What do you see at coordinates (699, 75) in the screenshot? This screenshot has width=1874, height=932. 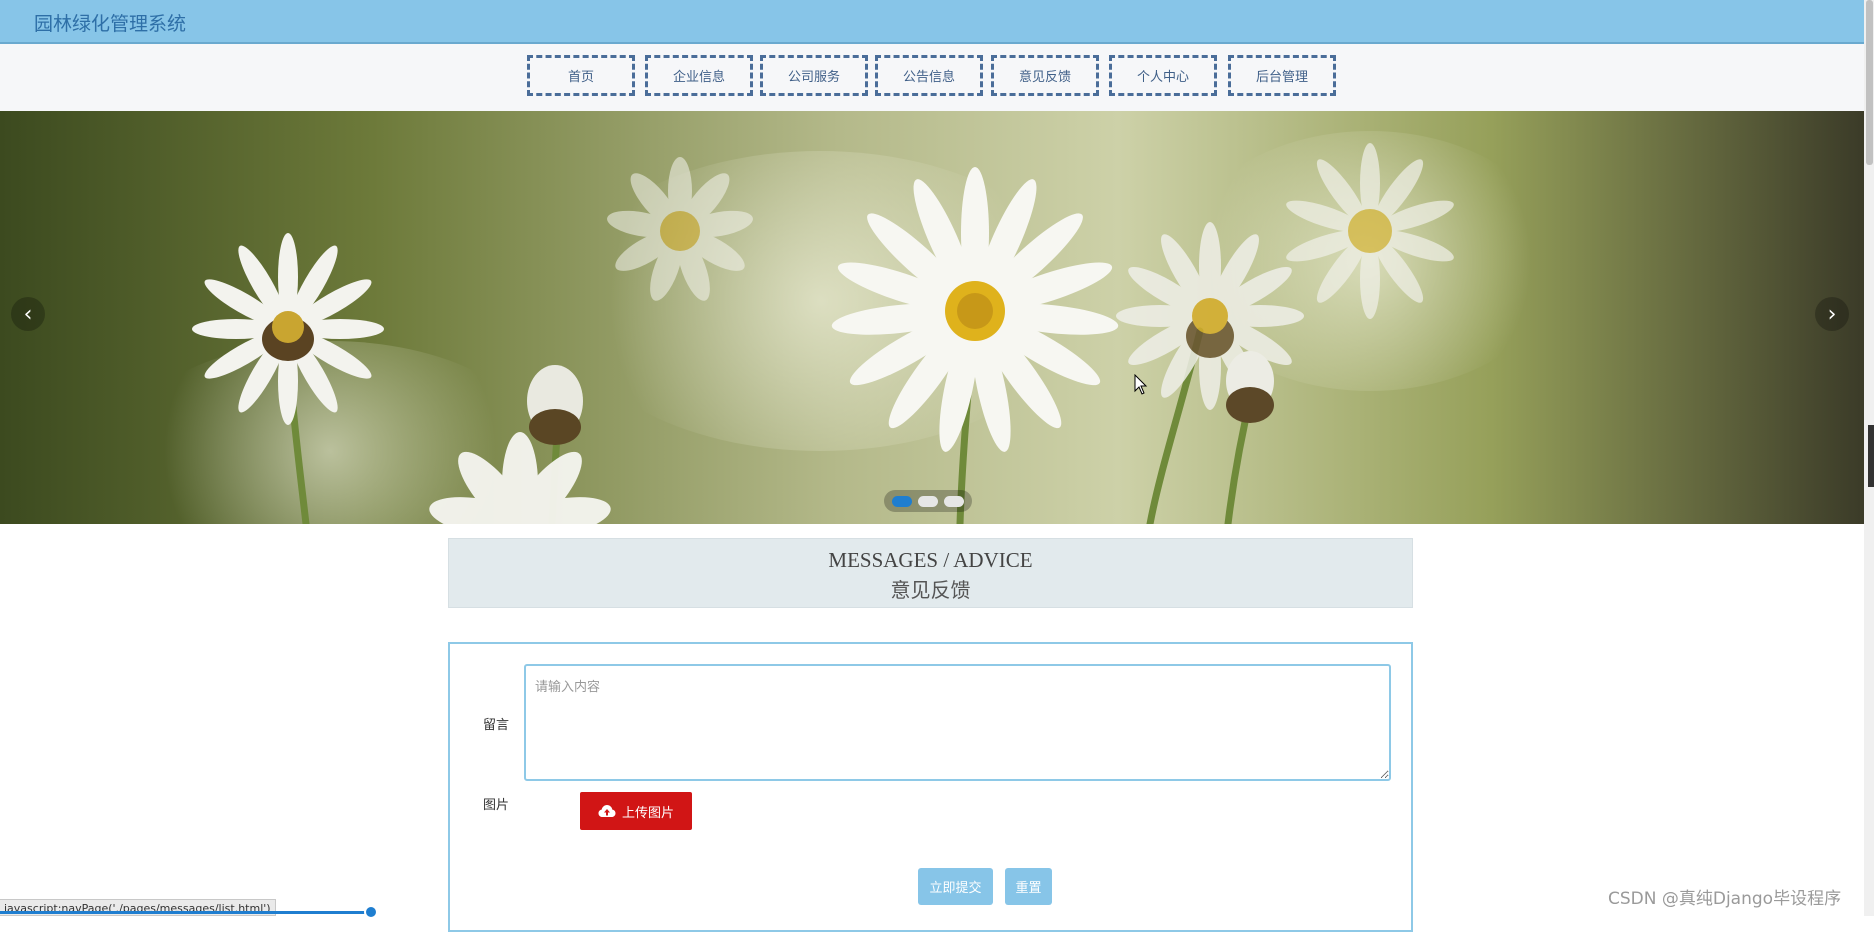 I see `nav-item-company-info: 企业信息` at bounding box center [699, 75].